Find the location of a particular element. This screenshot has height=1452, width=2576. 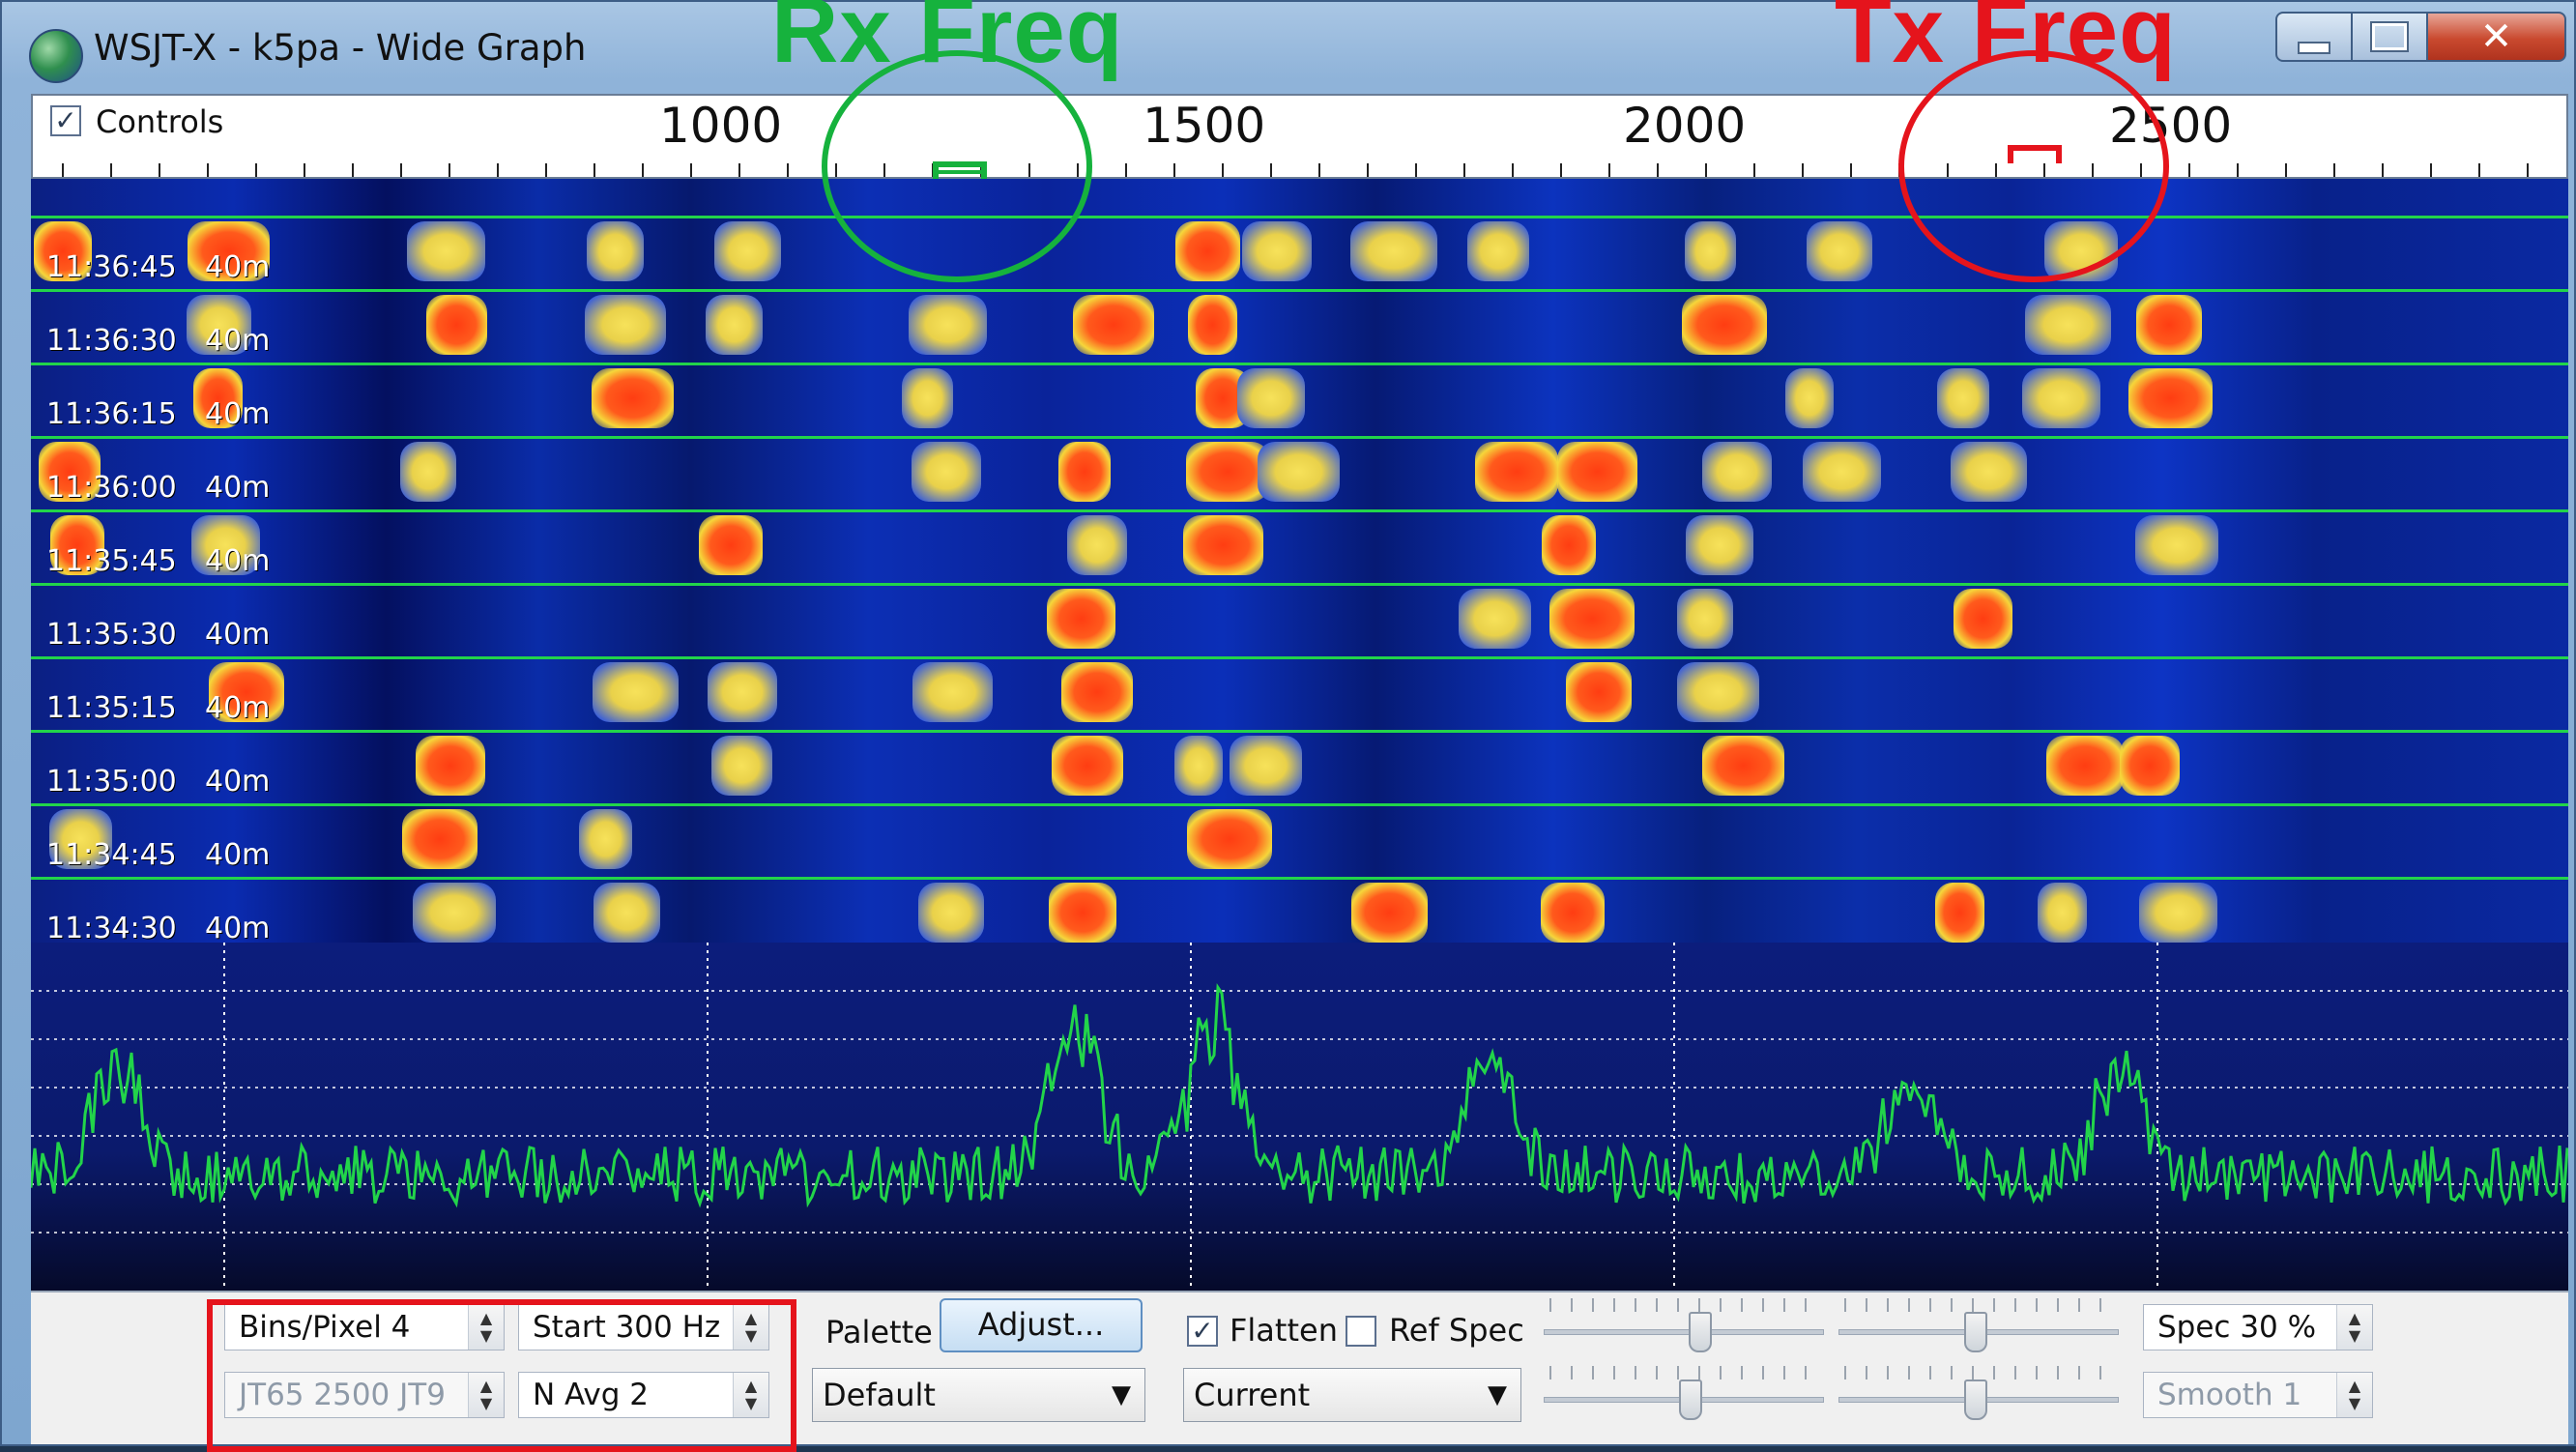

zero-slider is located at coordinates (1684, 1323).